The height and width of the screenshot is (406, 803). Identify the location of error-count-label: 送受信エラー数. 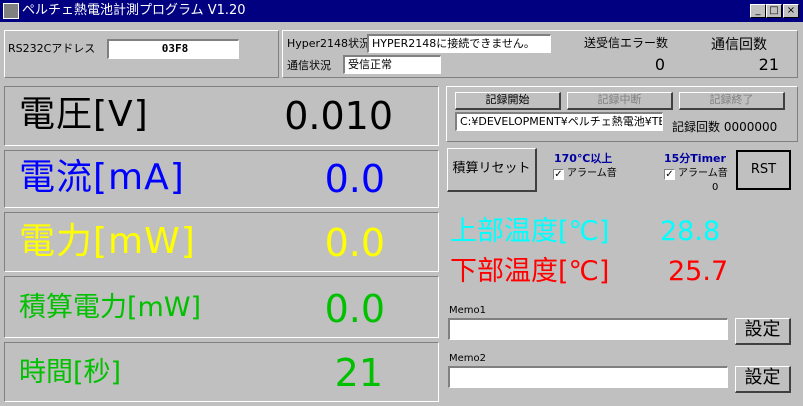
(626, 43).